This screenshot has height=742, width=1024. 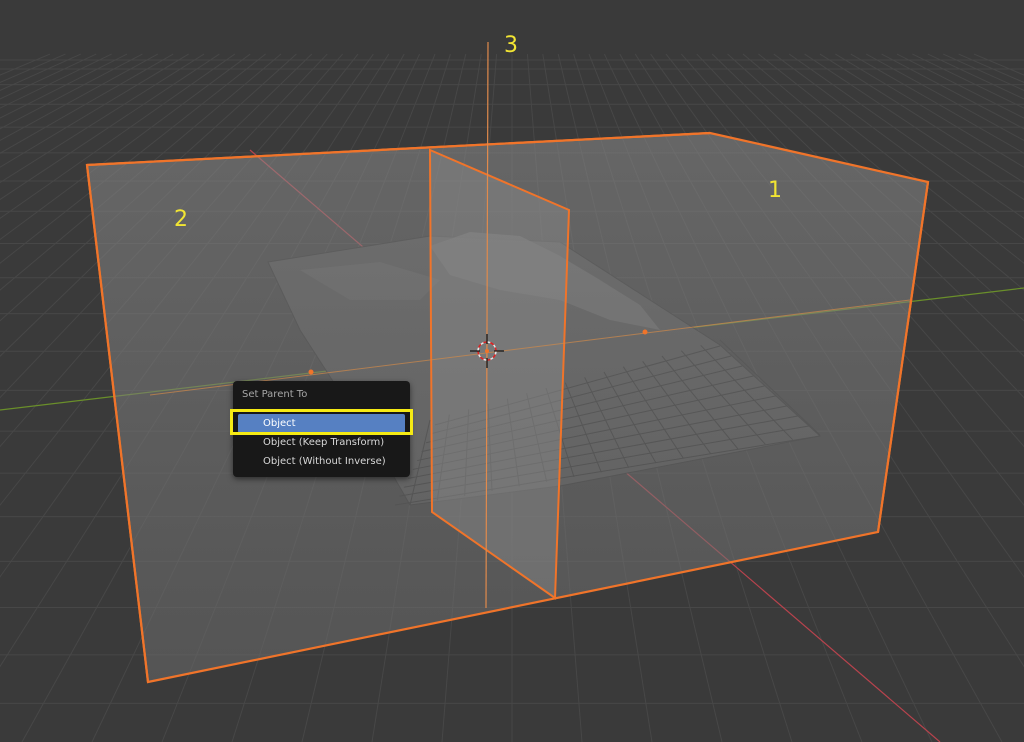 I want to click on annotation-label-2: 2, so click(x=181, y=219).